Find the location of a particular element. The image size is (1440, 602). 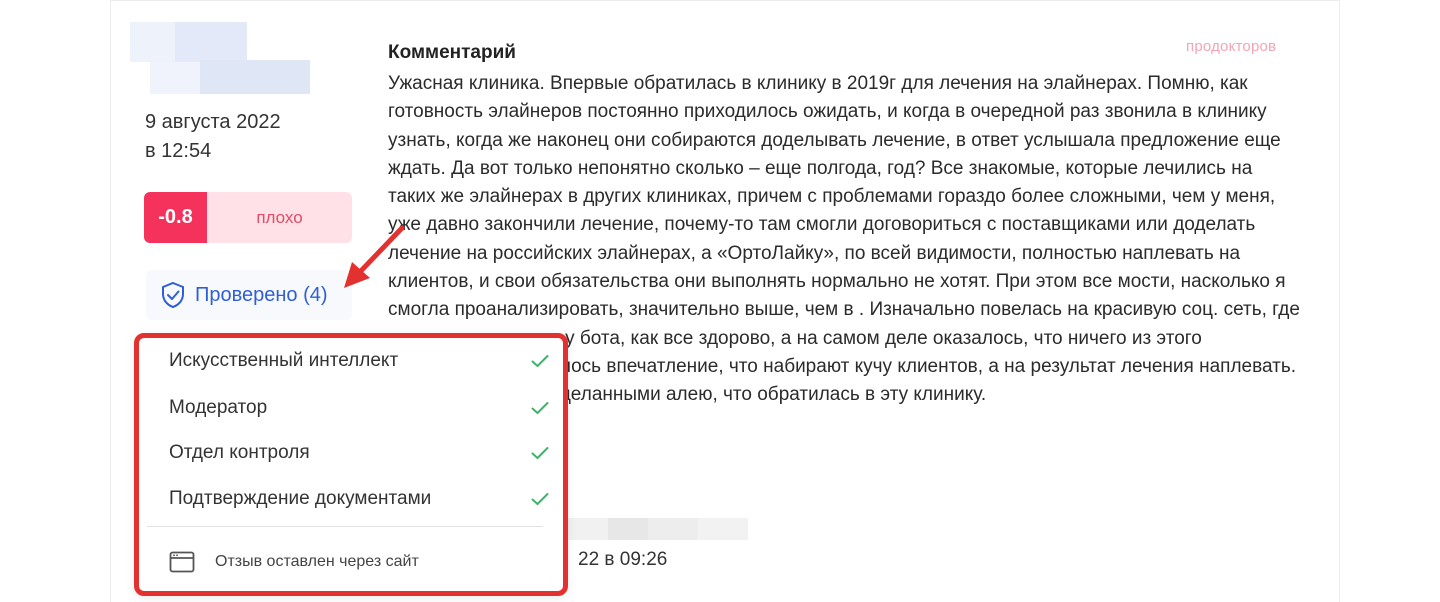

review-date-time: в 12:54 is located at coordinates (178, 151).